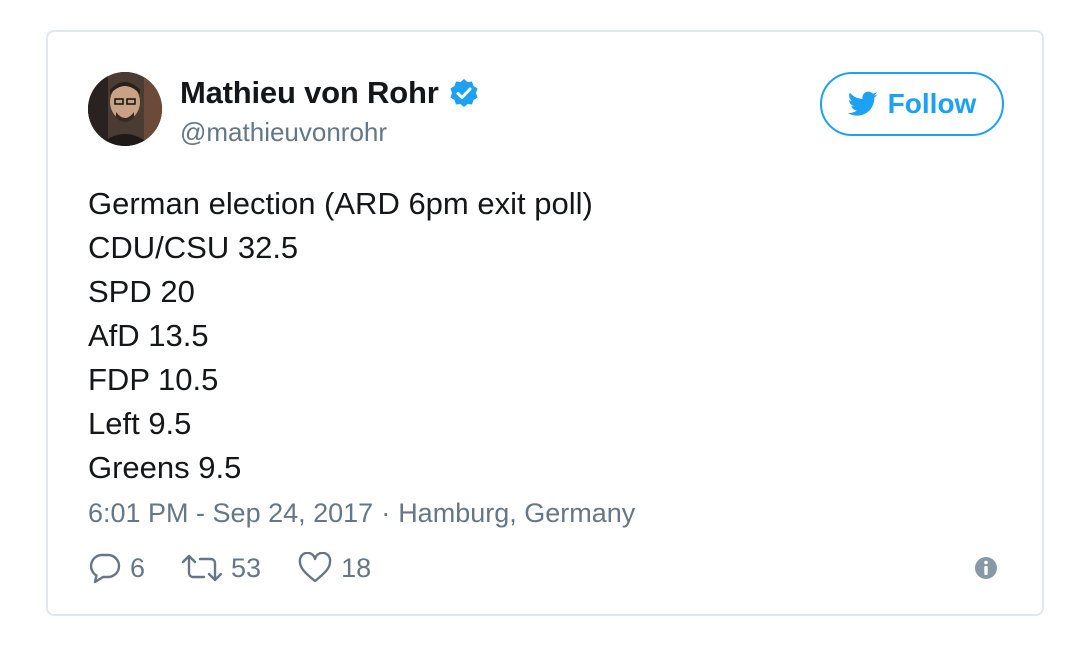 This screenshot has height=646, width=1080. What do you see at coordinates (334, 568) in the screenshot?
I see `like-button: 18` at bounding box center [334, 568].